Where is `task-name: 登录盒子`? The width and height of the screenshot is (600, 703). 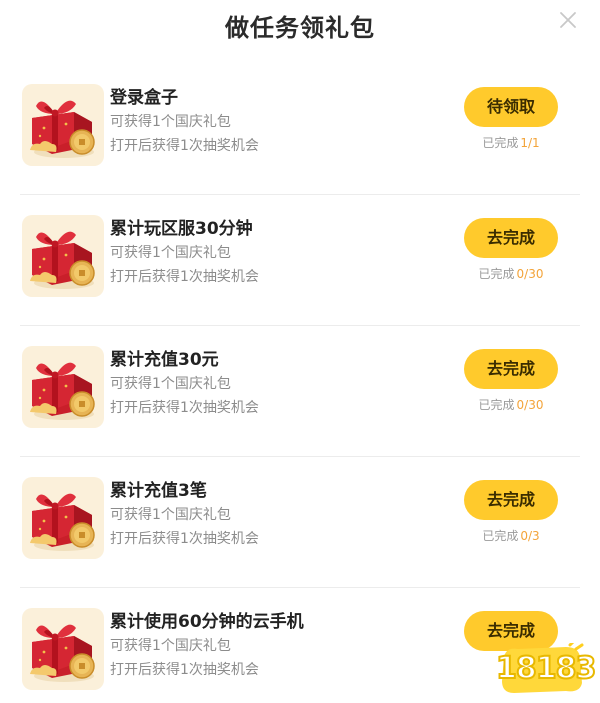
task-name: 登录盒子 is located at coordinates (144, 98).